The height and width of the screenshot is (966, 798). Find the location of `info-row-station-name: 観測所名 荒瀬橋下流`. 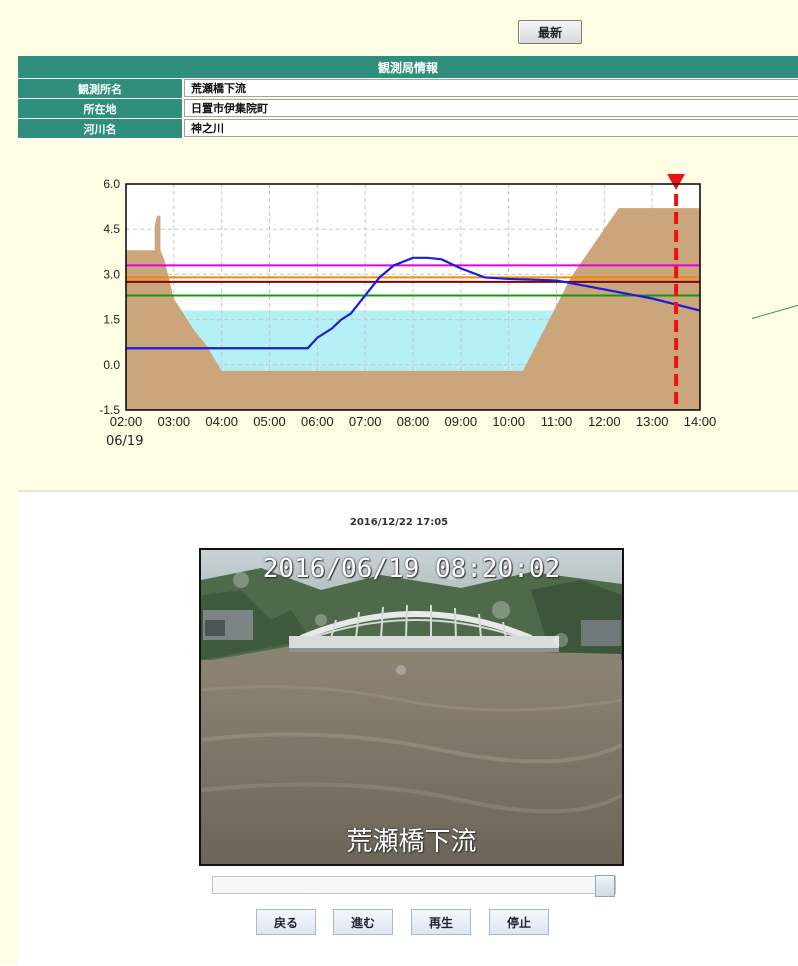

info-row-station-name: 観測所名 荒瀬橋下流 is located at coordinates (408, 89).